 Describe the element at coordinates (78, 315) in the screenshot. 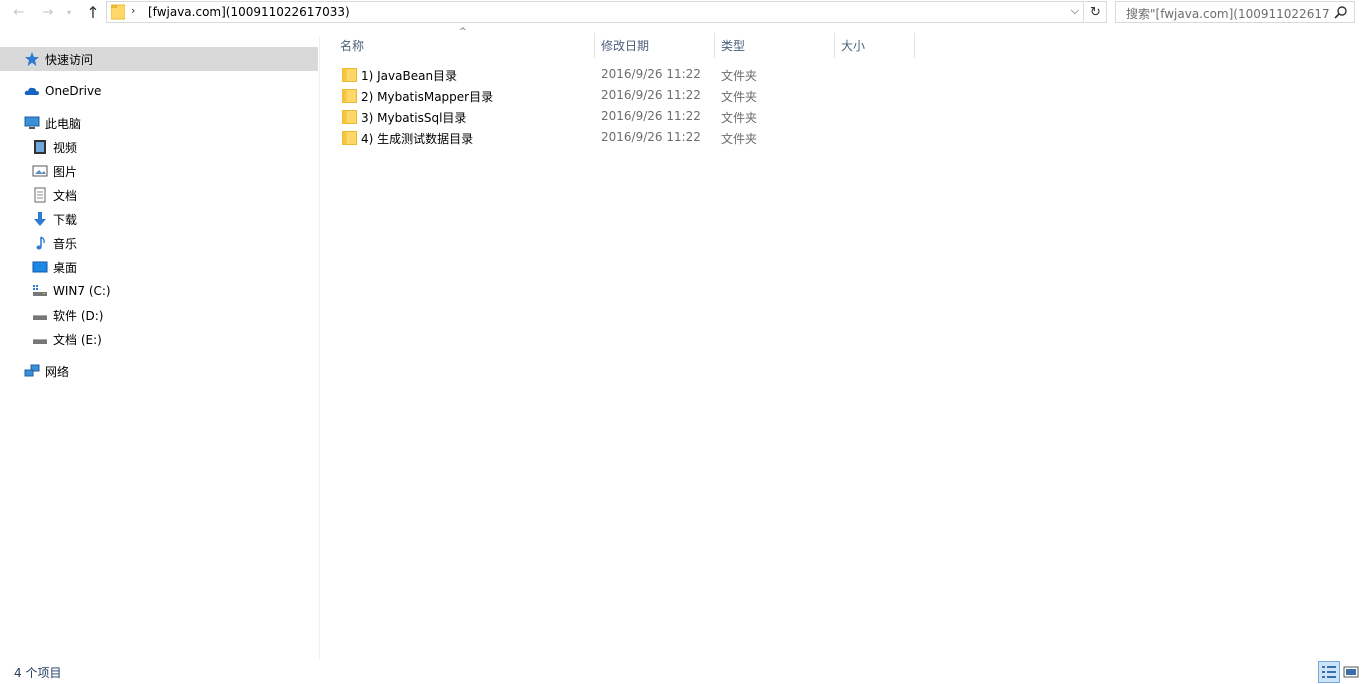

I see `sidebar-item-label: 软件 (D:)` at that location.